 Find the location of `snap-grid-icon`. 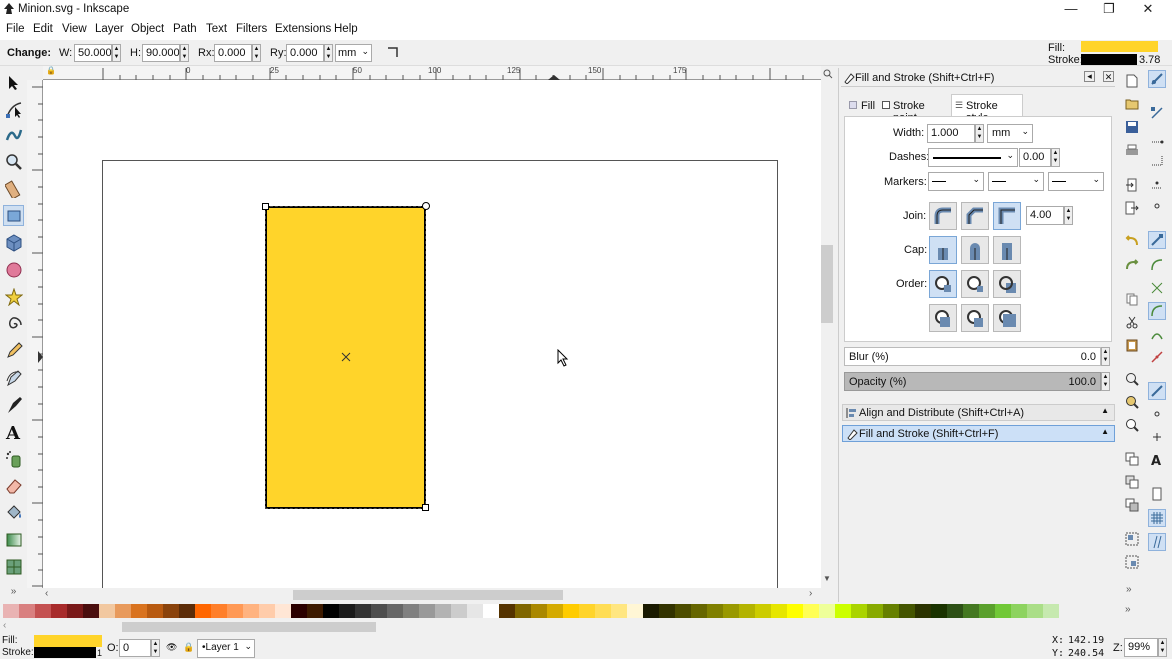

snap-grid-icon is located at coordinates (1157, 518).